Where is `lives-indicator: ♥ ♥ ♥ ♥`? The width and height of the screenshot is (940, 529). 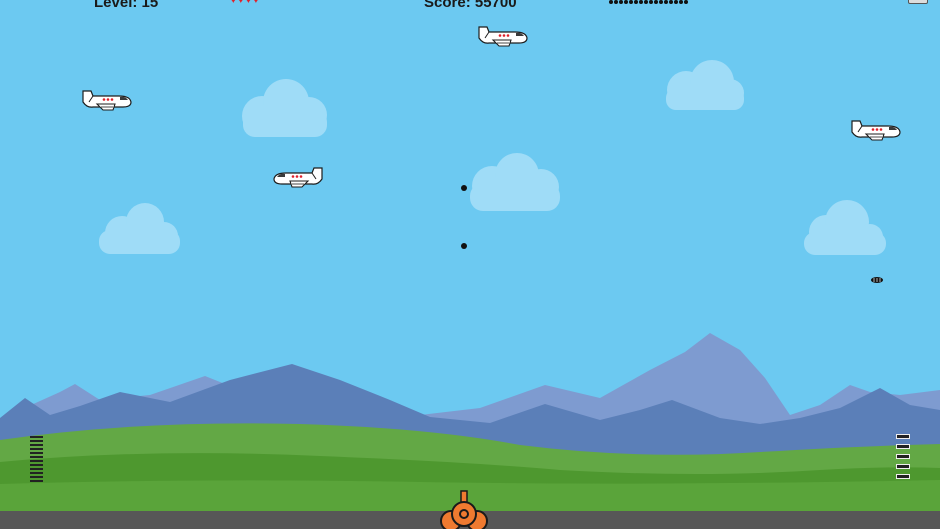
lives-indicator: ♥ ♥ ♥ ♥ is located at coordinates (244, 3).